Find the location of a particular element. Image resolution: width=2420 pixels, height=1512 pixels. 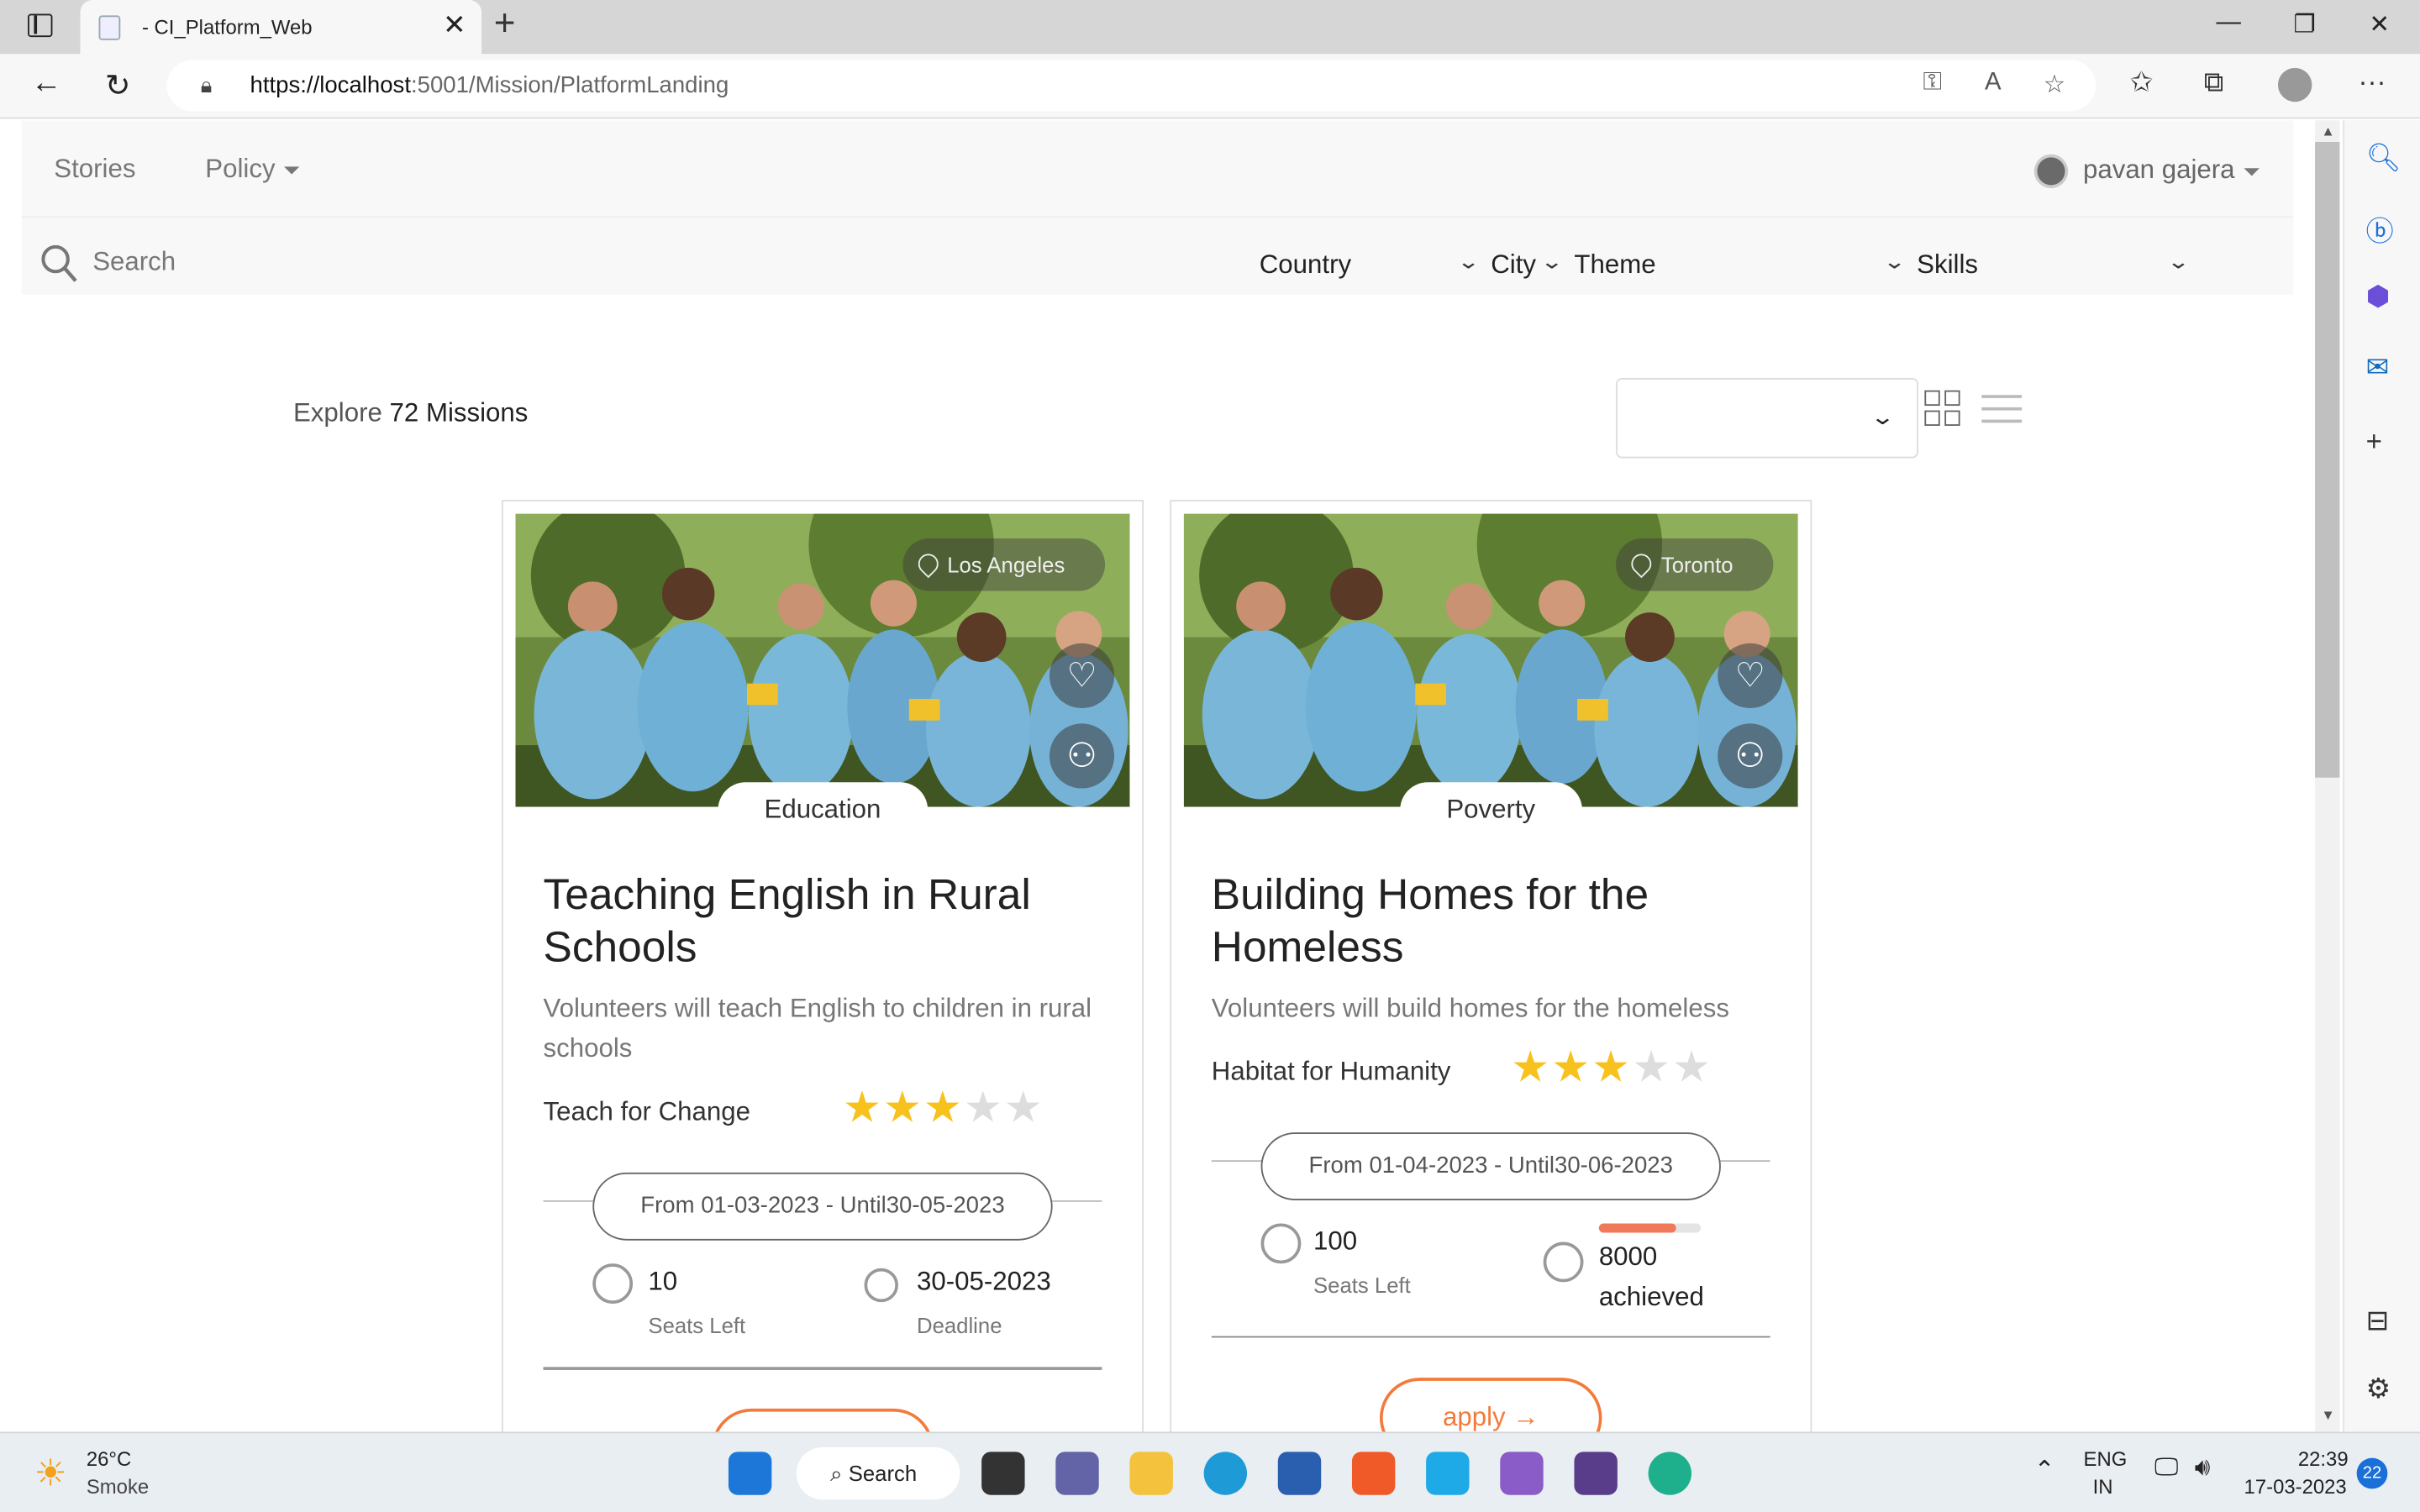

scroll-down-icon: ▼ is located at coordinates (2328, 1414).